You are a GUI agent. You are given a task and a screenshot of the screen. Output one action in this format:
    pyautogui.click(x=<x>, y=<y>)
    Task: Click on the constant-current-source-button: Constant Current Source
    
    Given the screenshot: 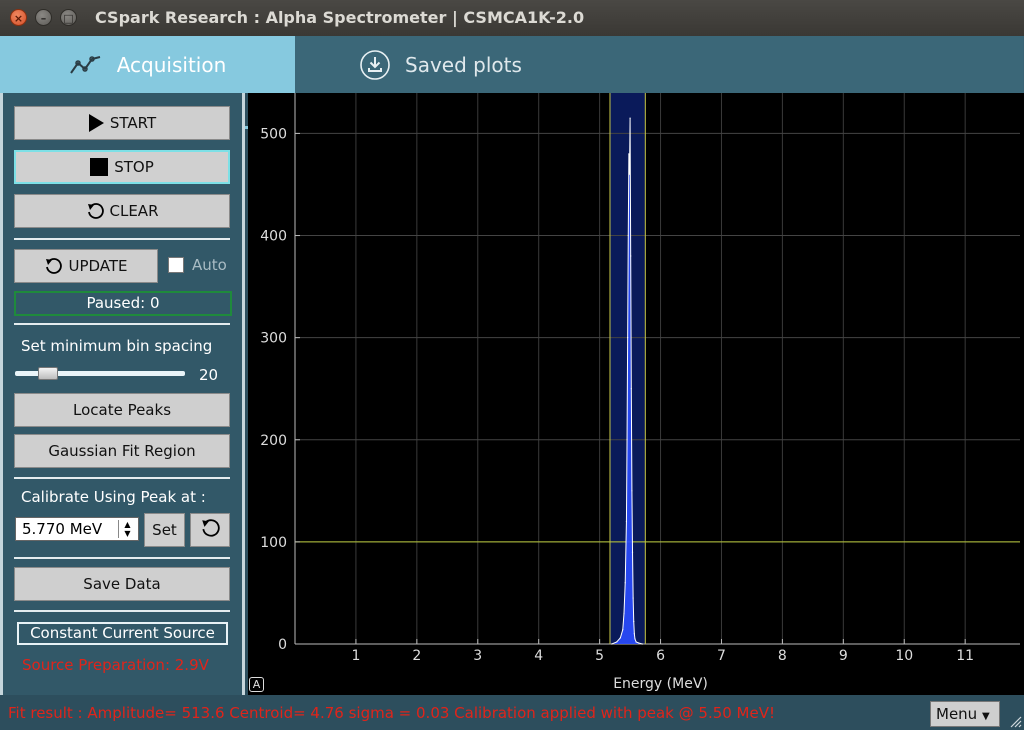 What is the action you would take?
    pyautogui.click(x=122, y=633)
    